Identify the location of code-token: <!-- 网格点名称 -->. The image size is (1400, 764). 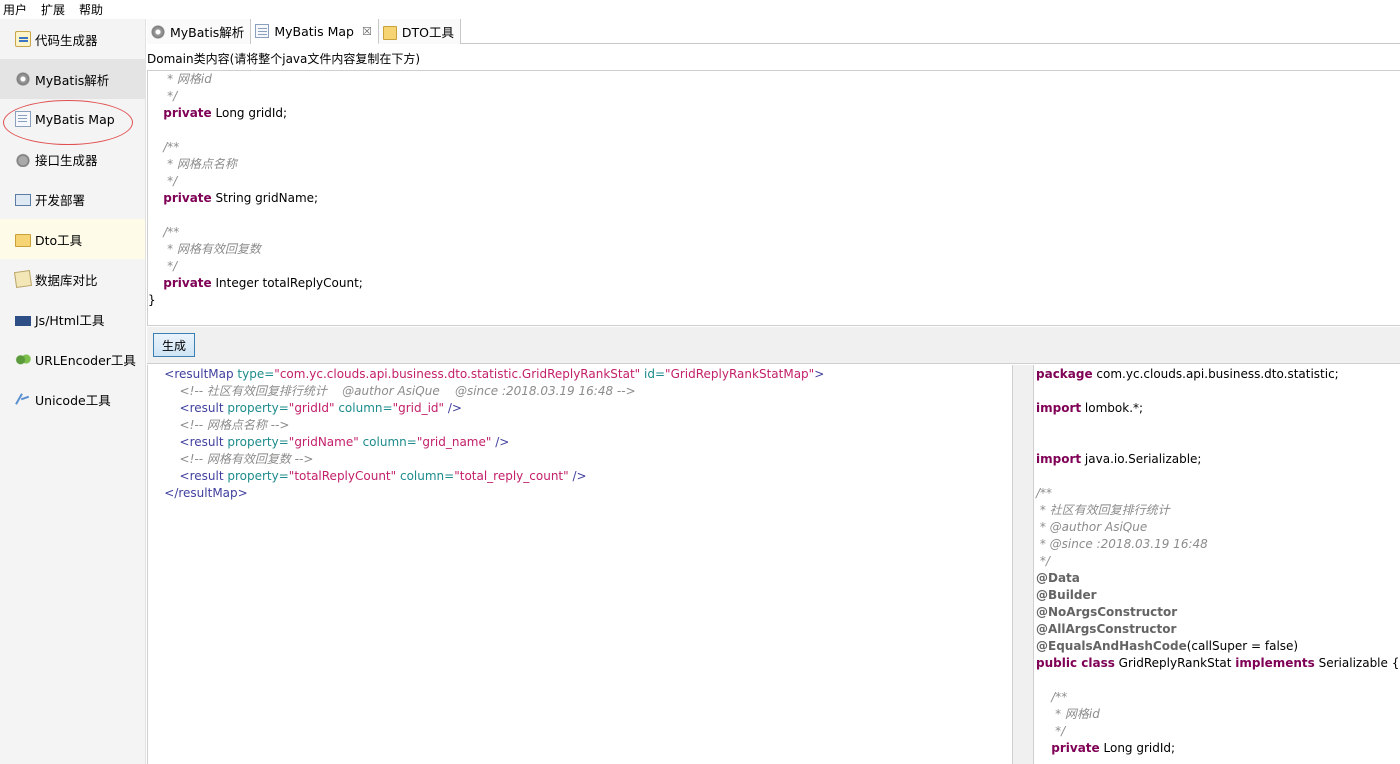
(234, 425).